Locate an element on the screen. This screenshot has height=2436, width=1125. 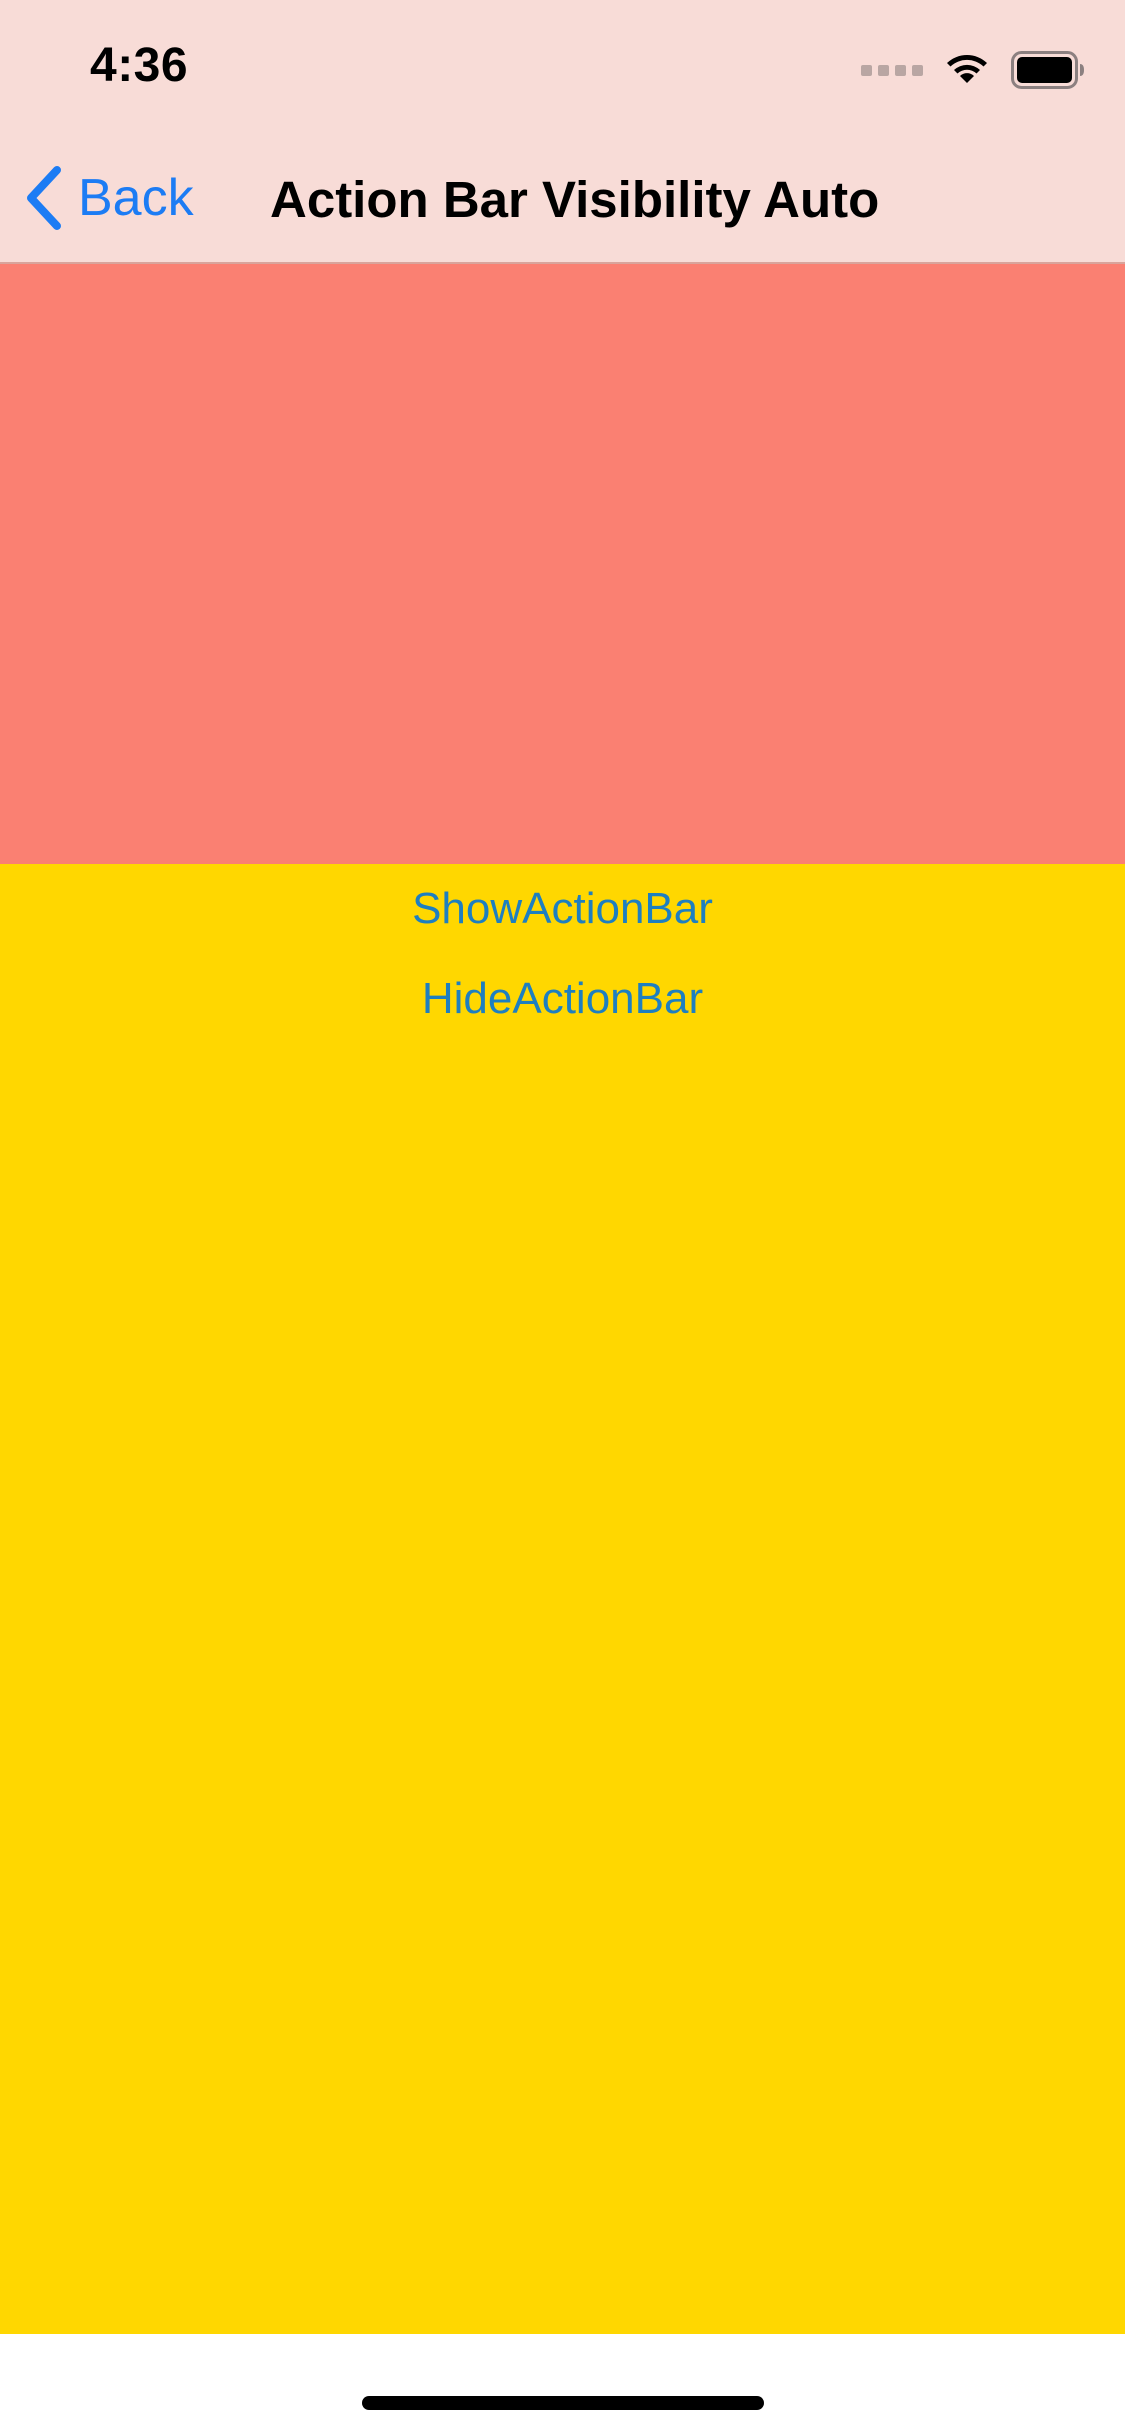
top-chrome: 4:36 Back Action Bar Visibility Auto is located at coordinates (562, 132).